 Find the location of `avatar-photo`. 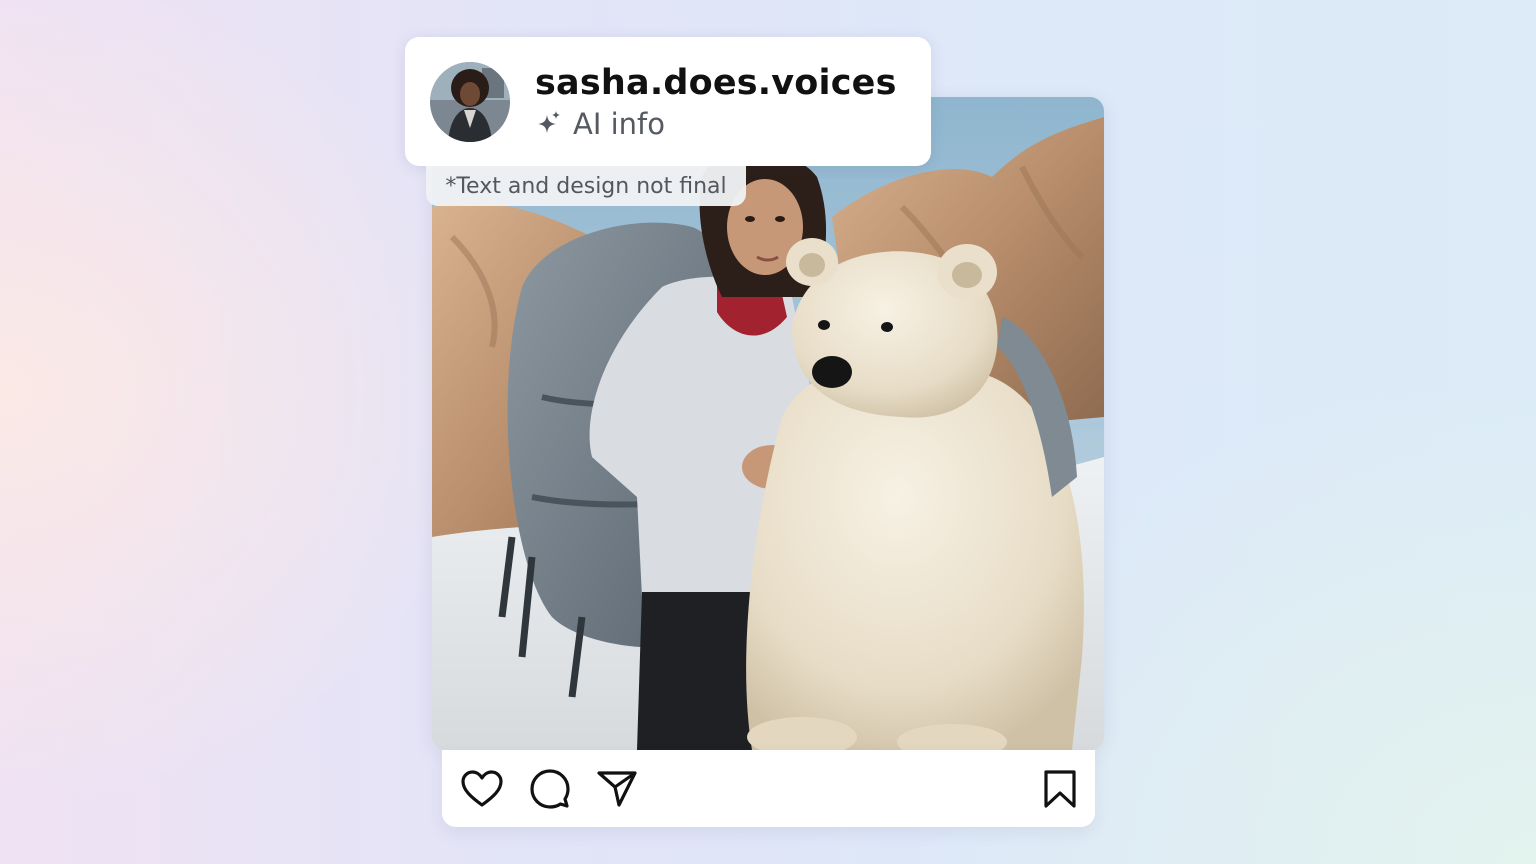

avatar-photo is located at coordinates (470, 102).